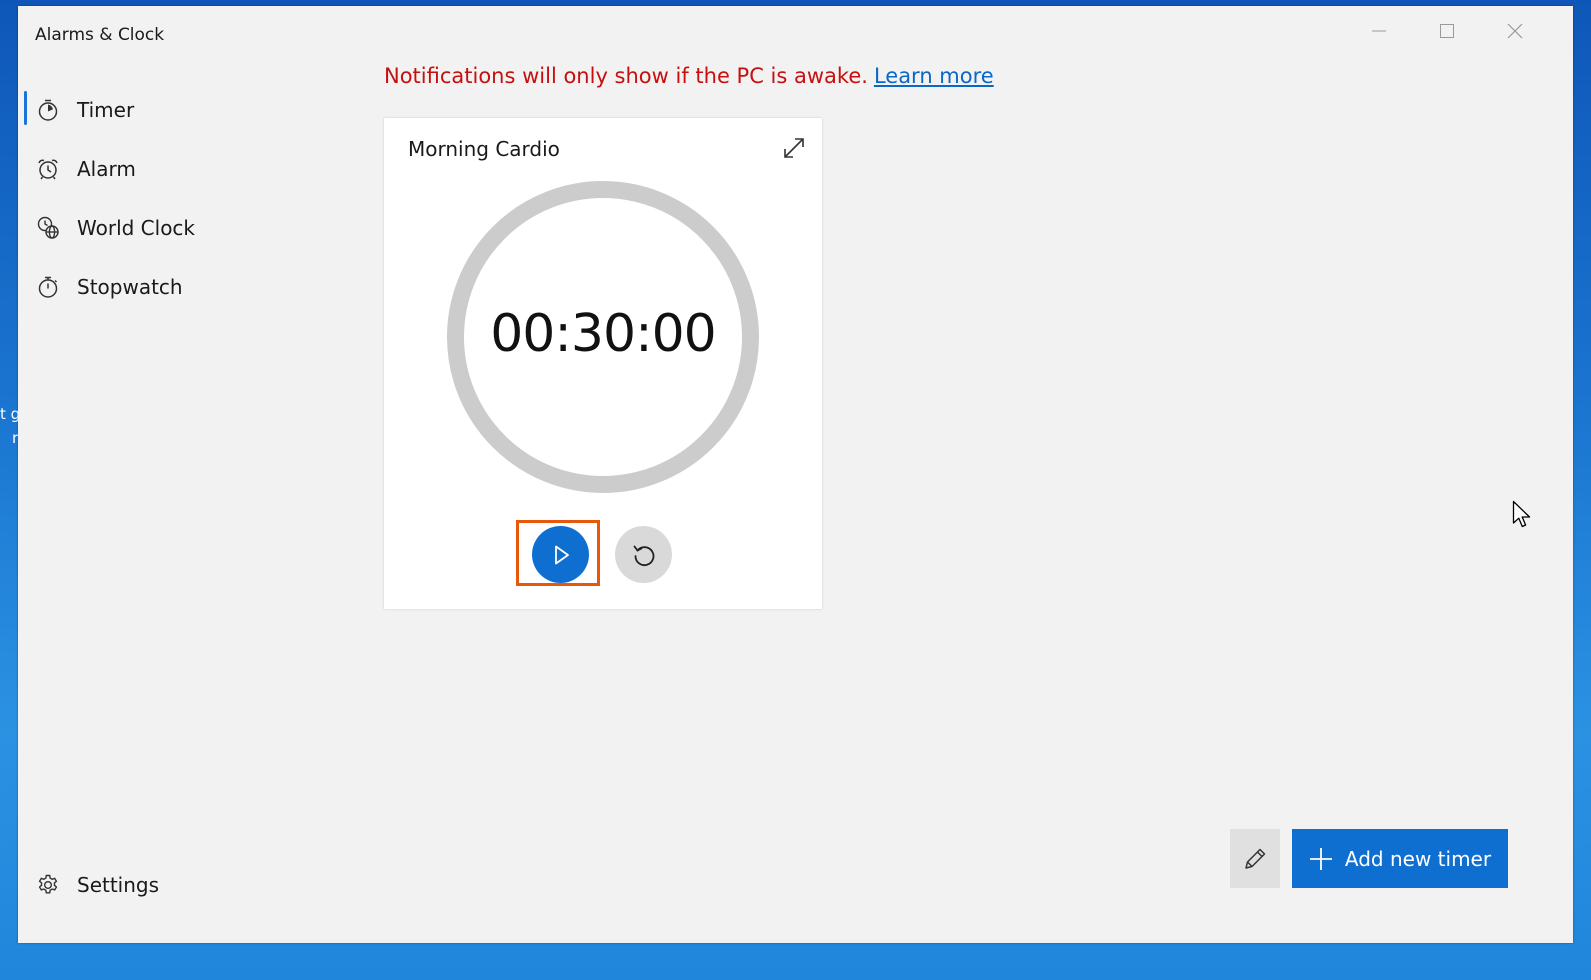 The image size is (1591, 980). What do you see at coordinates (1321, 859) in the screenshot?
I see `plus-icon` at bounding box center [1321, 859].